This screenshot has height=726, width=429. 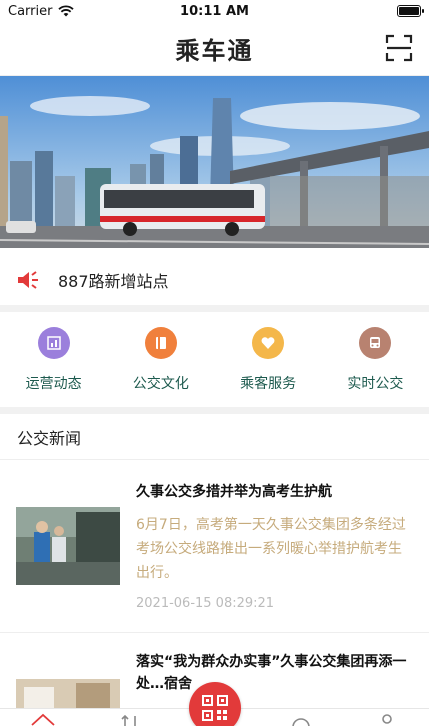 What do you see at coordinates (214, 280) in the screenshot?
I see `notice-bar: 887路新增站点` at bounding box center [214, 280].